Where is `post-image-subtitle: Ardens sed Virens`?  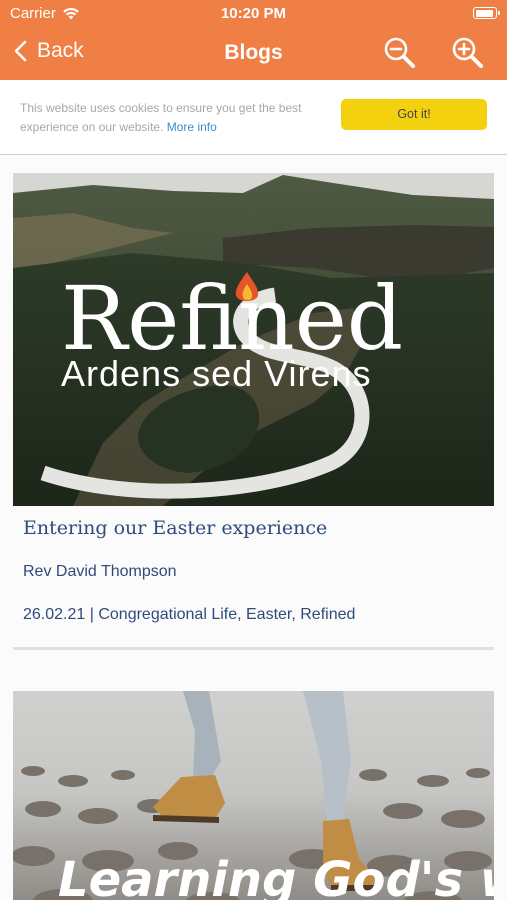
post-image-subtitle: Ardens sed Virens is located at coordinates (216, 373).